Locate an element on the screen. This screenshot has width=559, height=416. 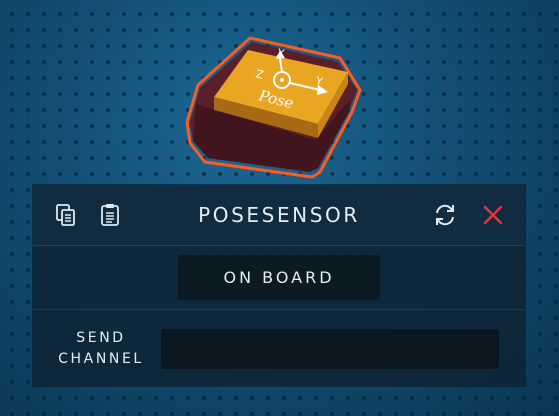
close-icon is located at coordinates (493, 215).